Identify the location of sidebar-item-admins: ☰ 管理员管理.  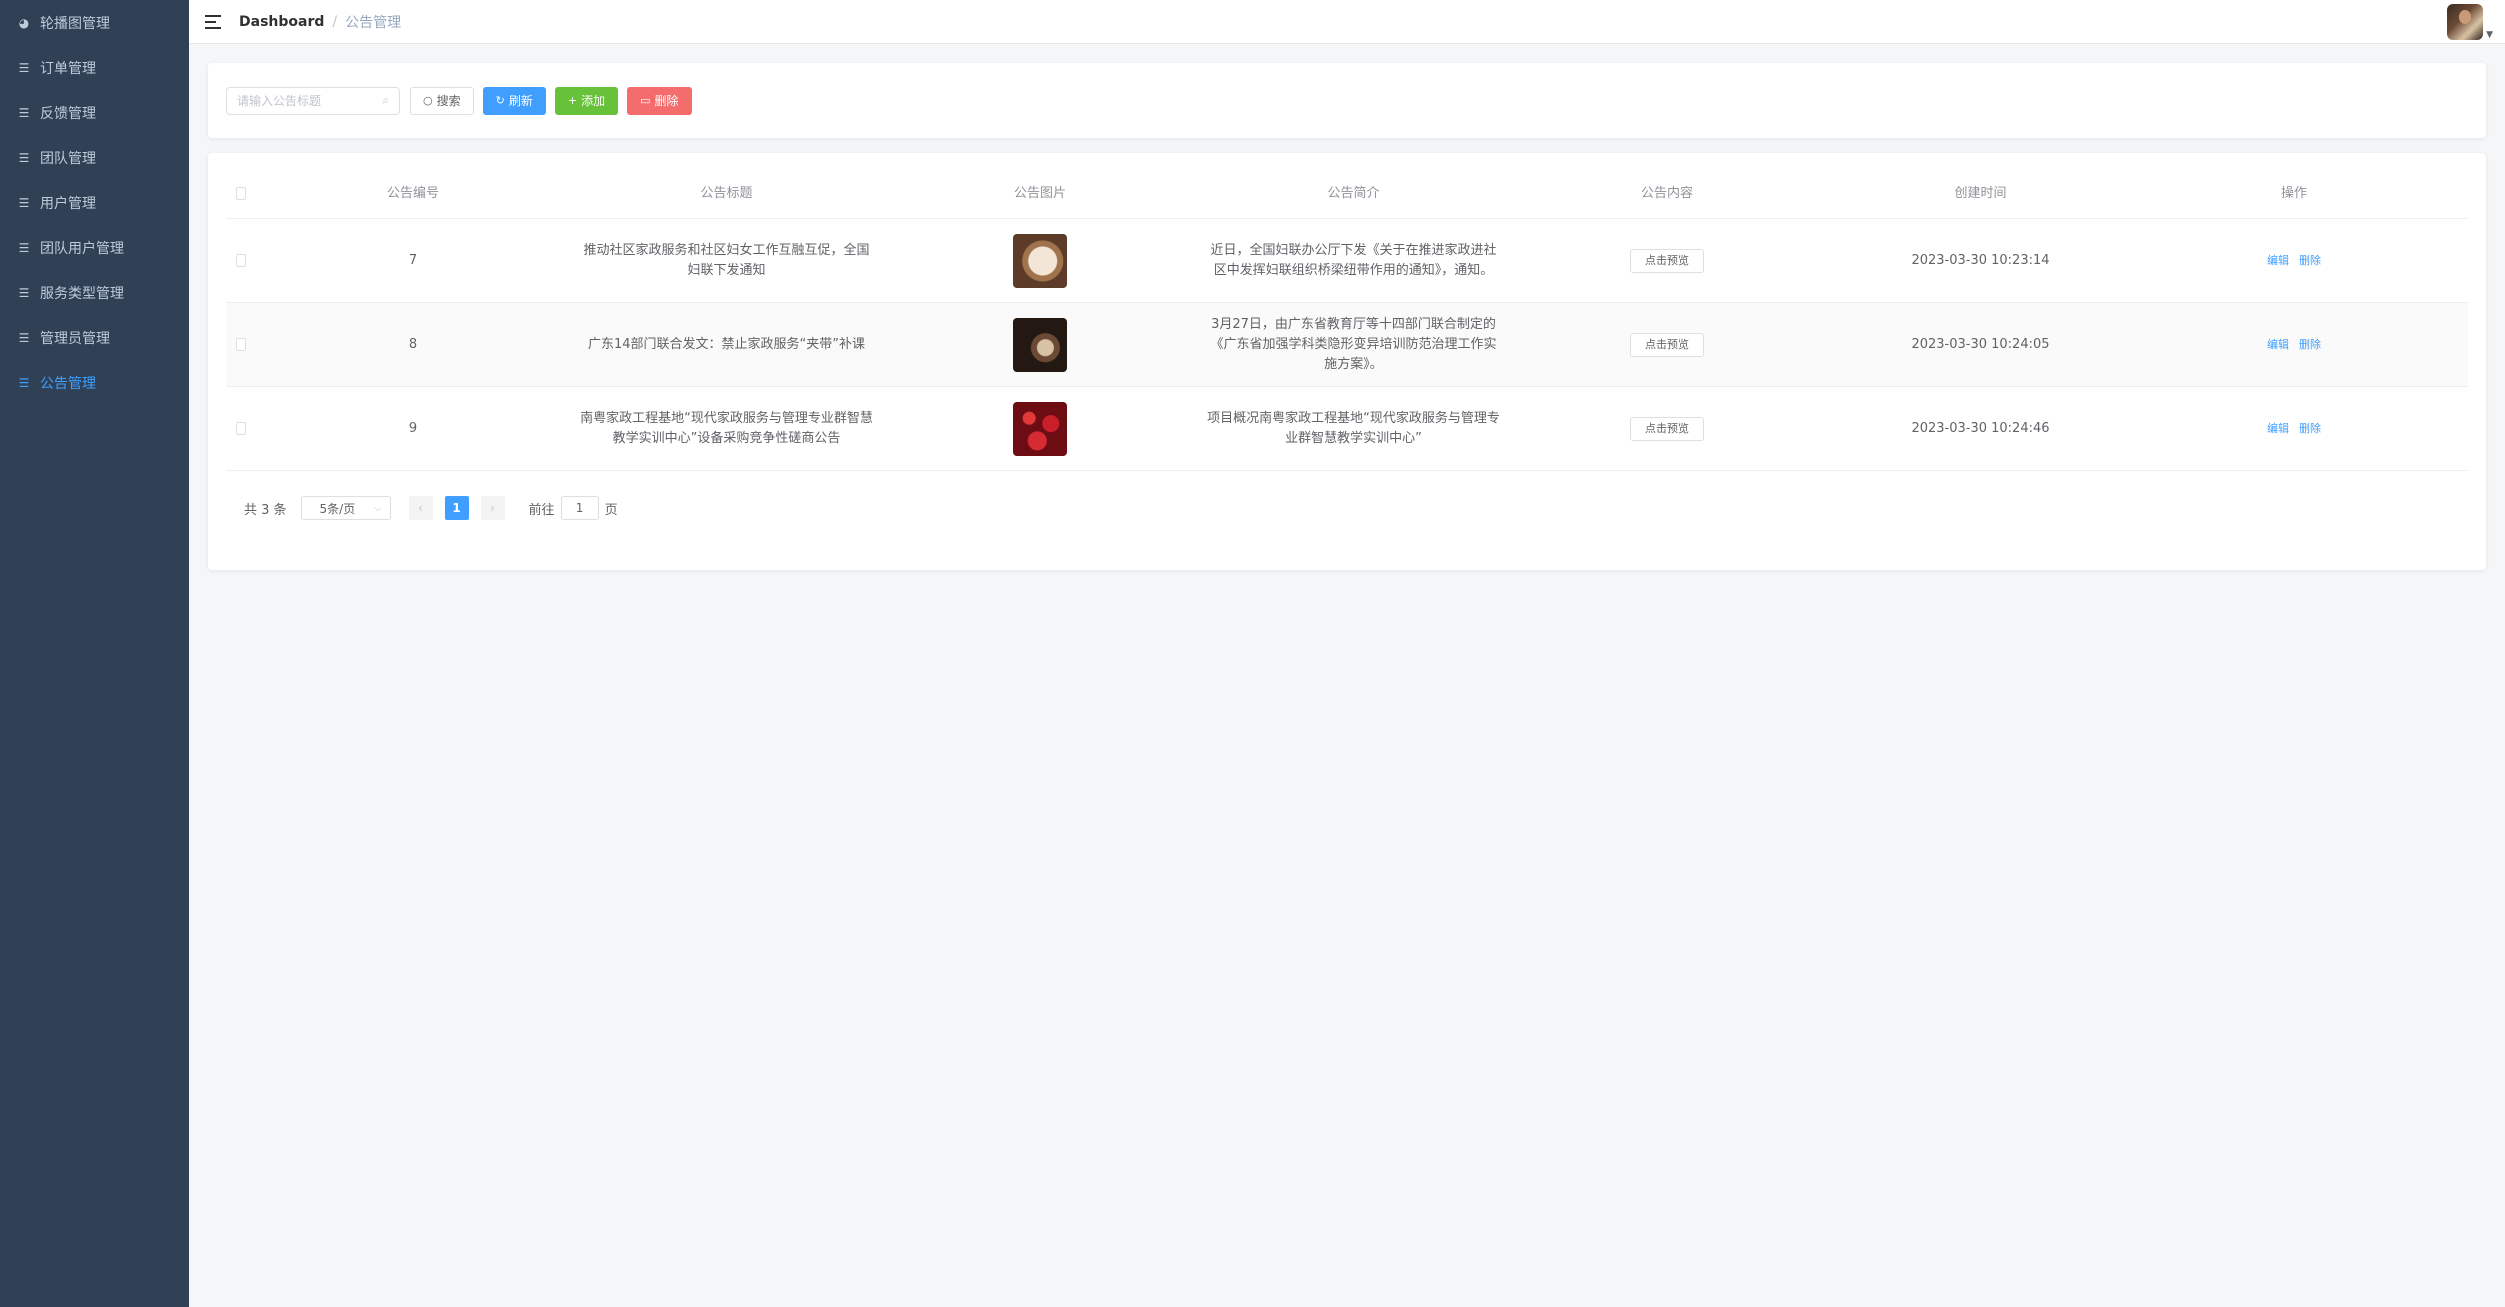
(94, 337).